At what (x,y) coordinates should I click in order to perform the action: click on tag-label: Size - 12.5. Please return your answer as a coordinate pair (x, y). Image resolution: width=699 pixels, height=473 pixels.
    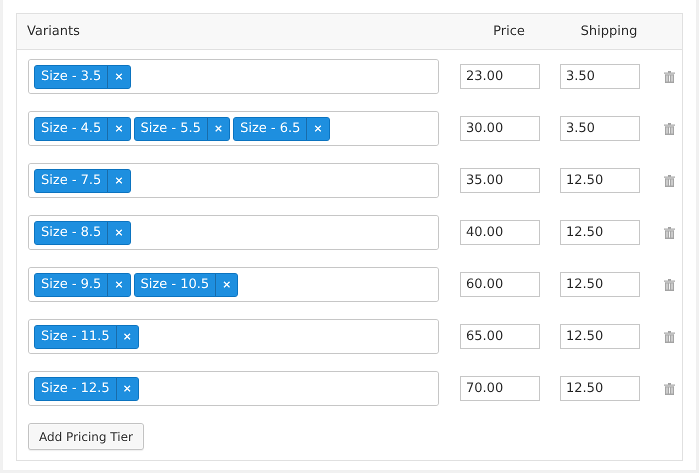
    Looking at the image, I should click on (75, 389).